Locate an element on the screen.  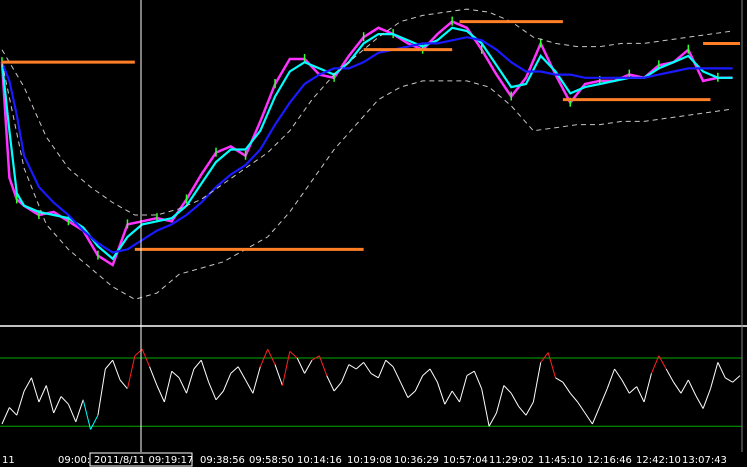
time-axis-label: 13:07:43 is located at coordinates (704, 460).